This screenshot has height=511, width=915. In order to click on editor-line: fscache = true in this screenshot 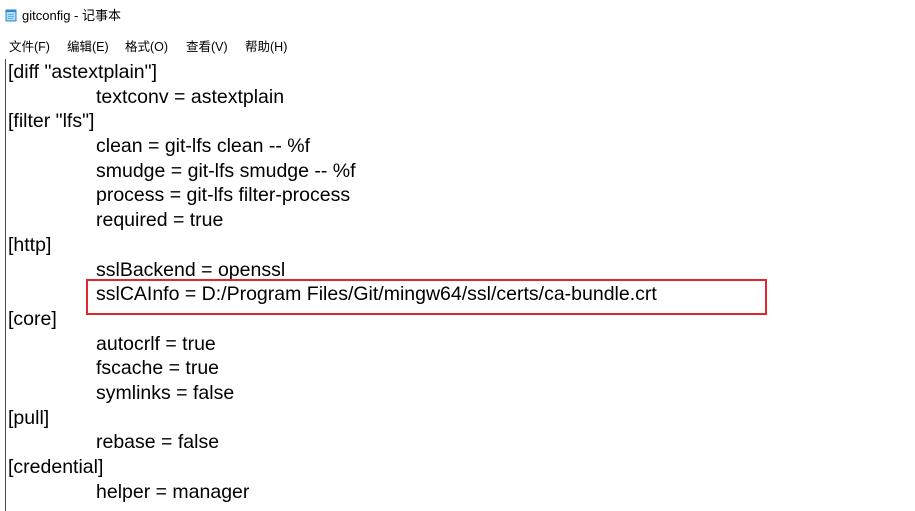, I will do `click(460, 368)`.